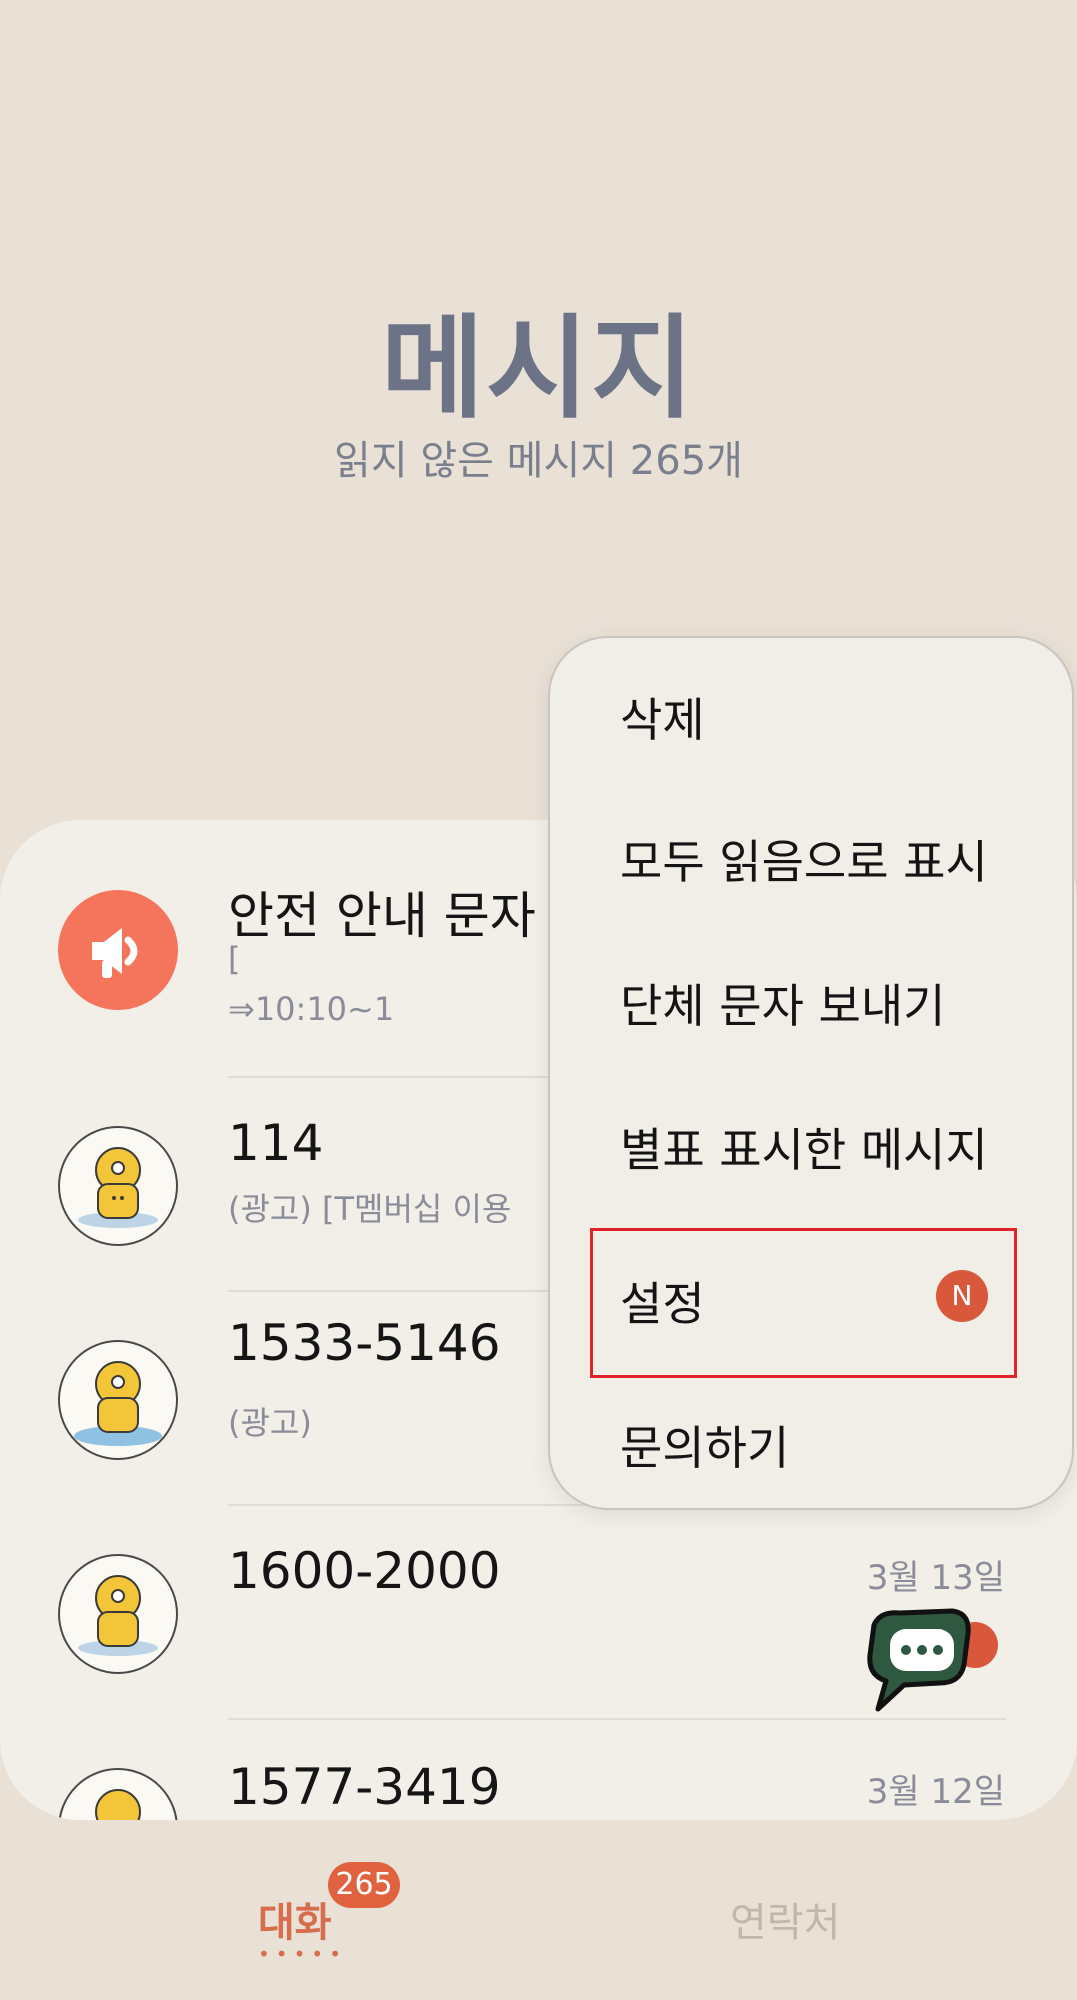 This screenshot has height=2000, width=1077. What do you see at coordinates (920, 1660) in the screenshot?
I see `chat-bubble-icon` at bounding box center [920, 1660].